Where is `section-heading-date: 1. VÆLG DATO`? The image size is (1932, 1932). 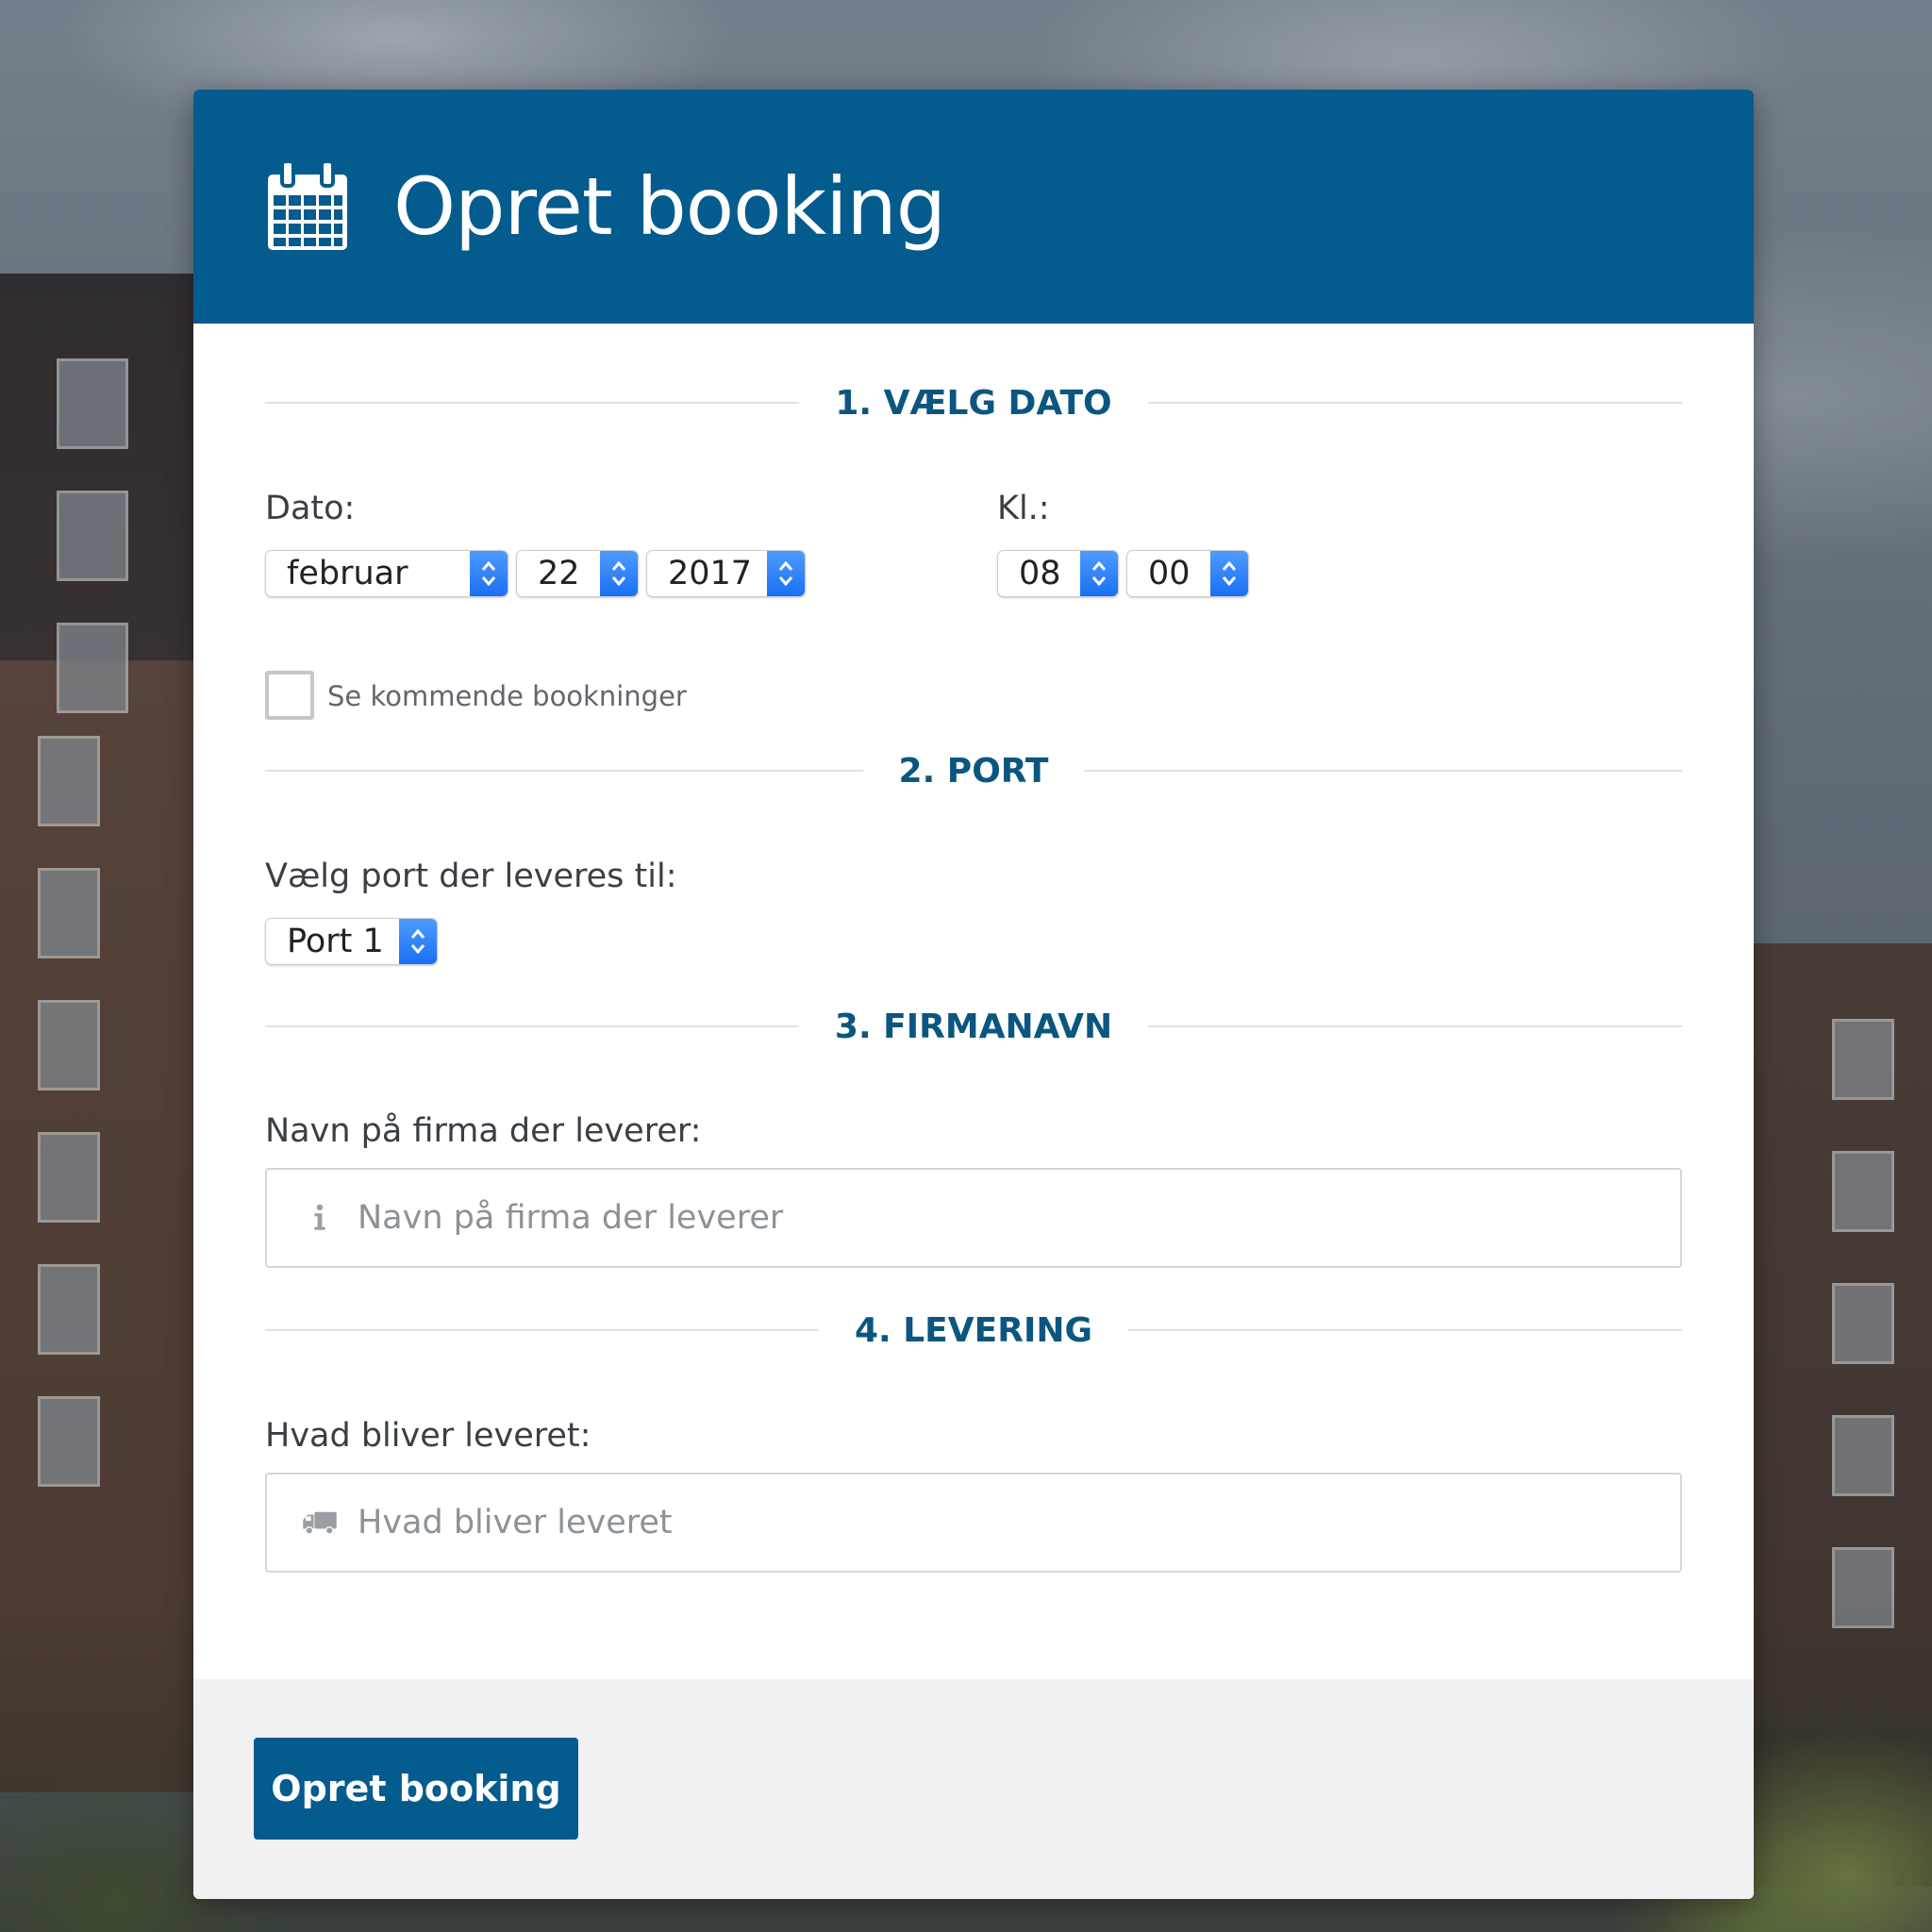 section-heading-date: 1. VÆLG DATO is located at coordinates (974, 403).